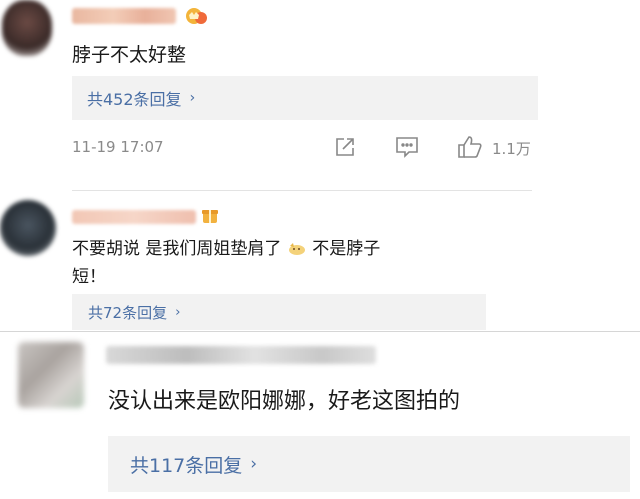 The image size is (640, 499). What do you see at coordinates (196, 16) in the screenshot?
I see `crown-icon` at bounding box center [196, 16].